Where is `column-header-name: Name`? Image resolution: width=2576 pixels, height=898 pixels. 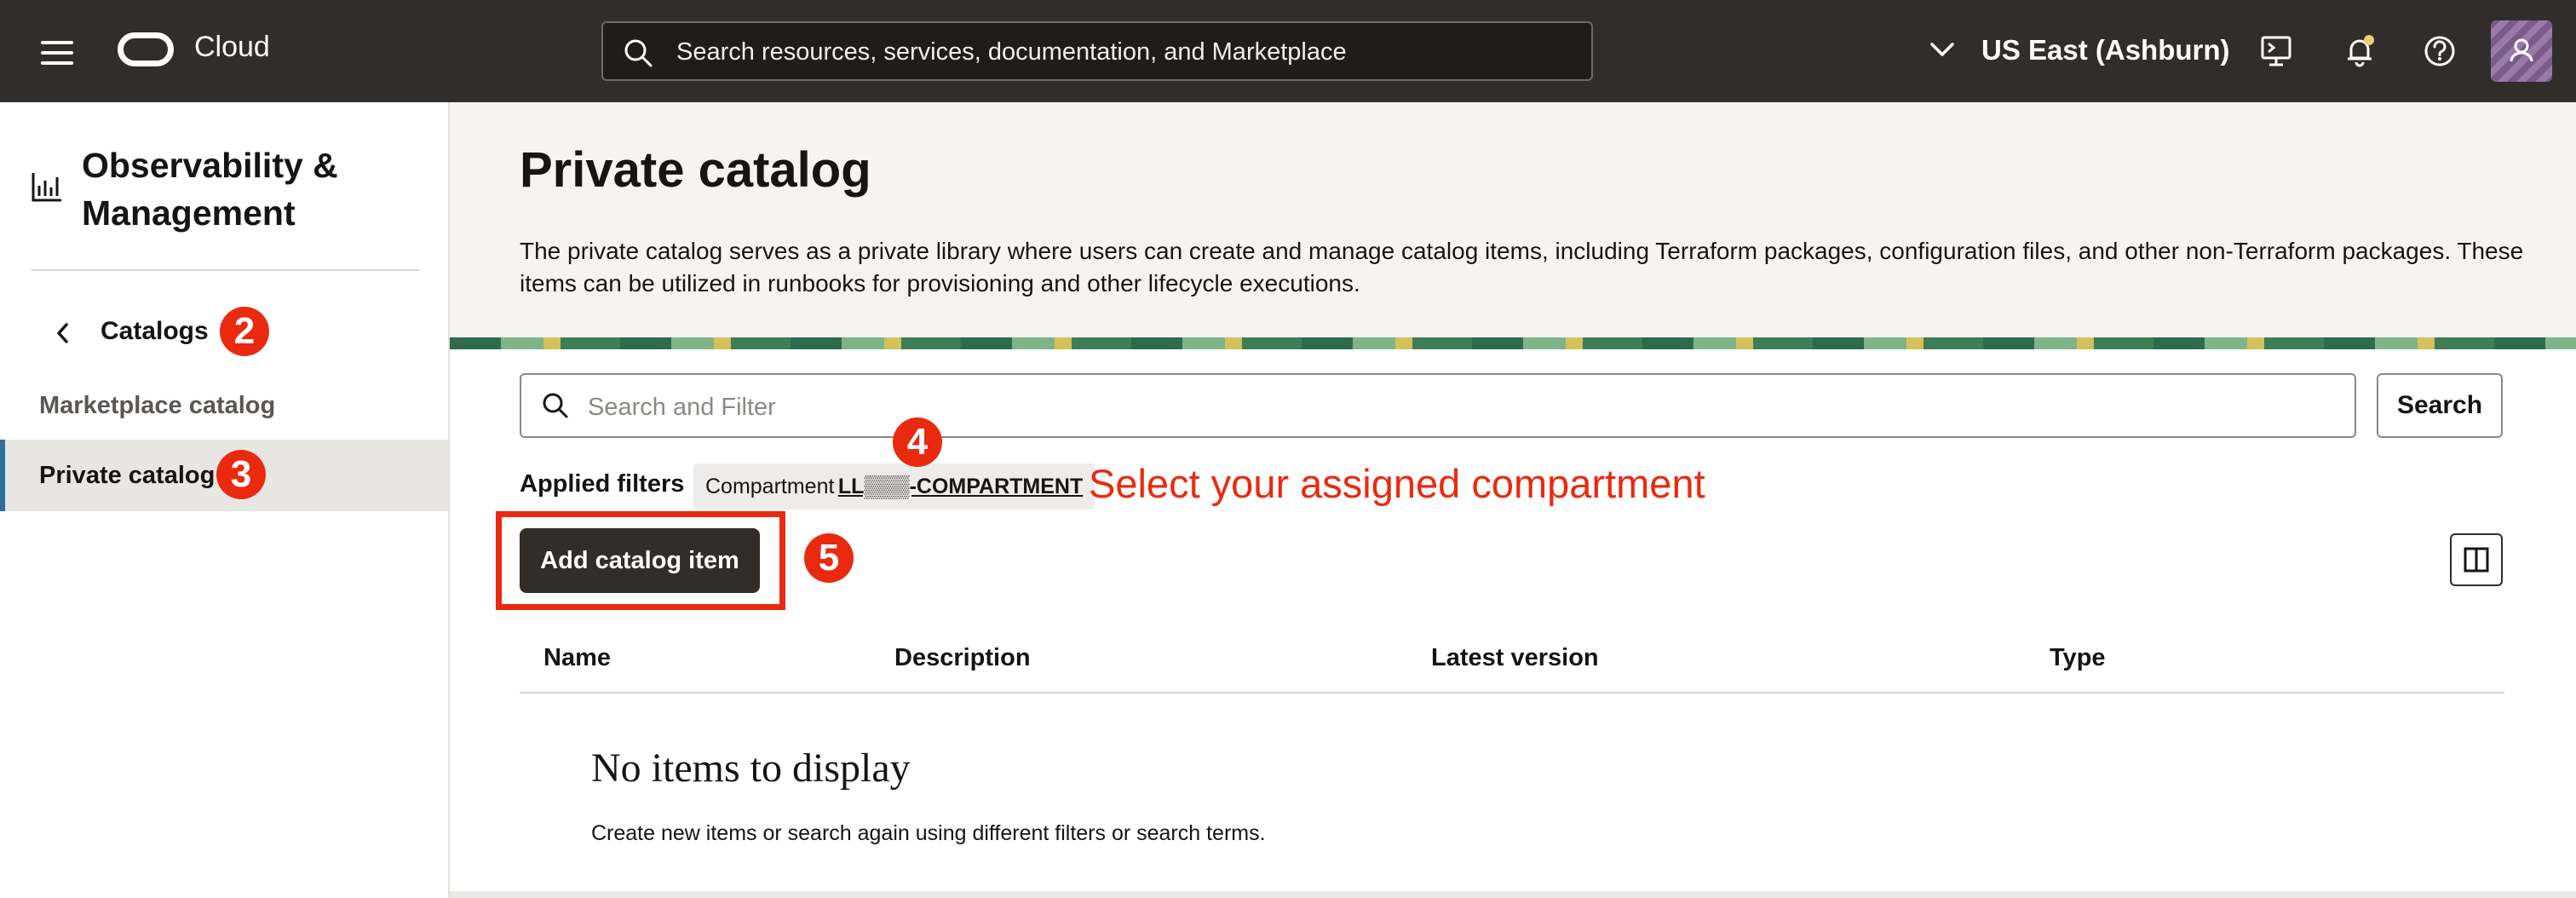 column-header-name: Name is located at coordinates (577, 658).